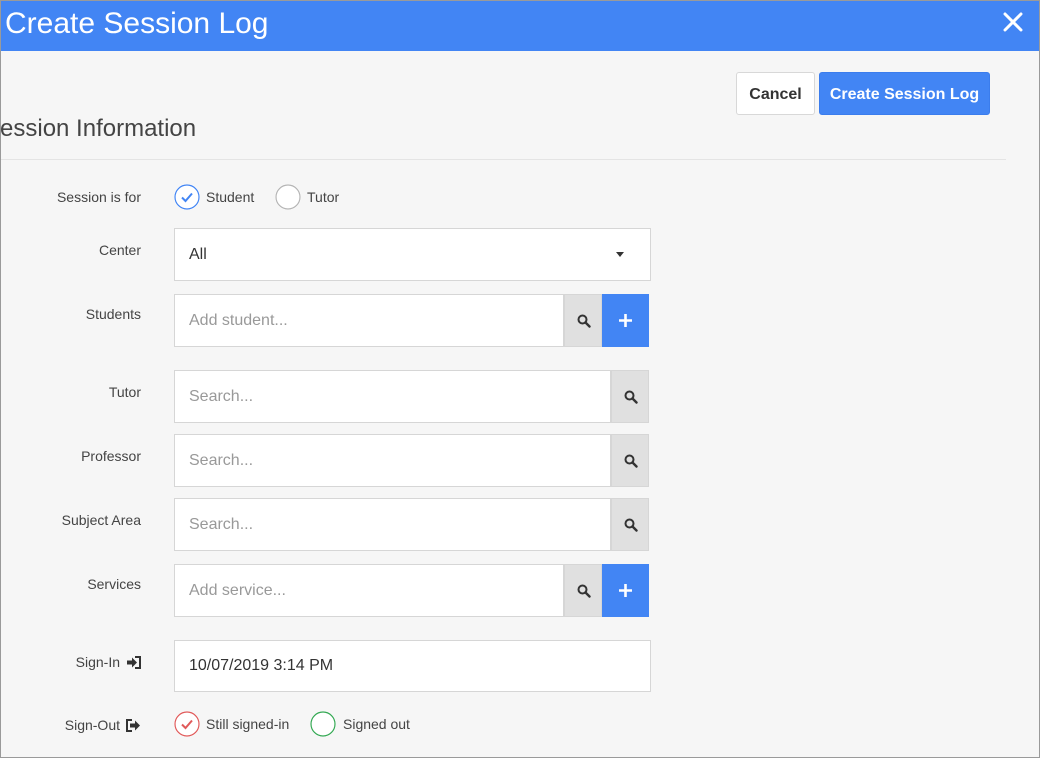  What do you see at coordinates (412, 666) in the screenshot?
I see `sign-in-field: 10/07/2019 3:14 PM` at bounding box center [412, 666].